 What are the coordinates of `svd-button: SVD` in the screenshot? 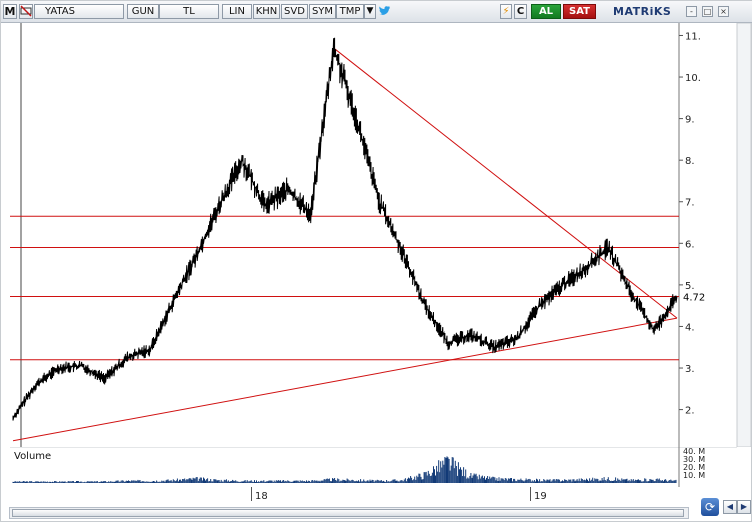 It's located at (294, 11).